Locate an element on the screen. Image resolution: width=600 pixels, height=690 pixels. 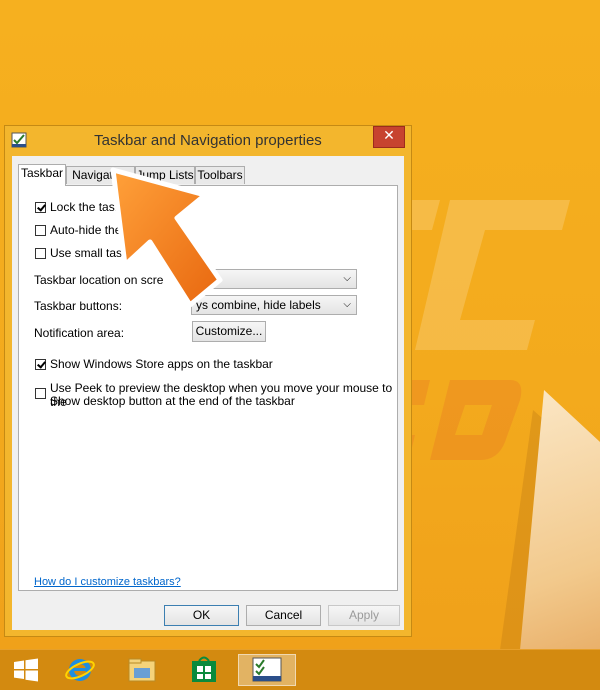
tab-taskbar: Taskbar is located at coordinates (42, 175).